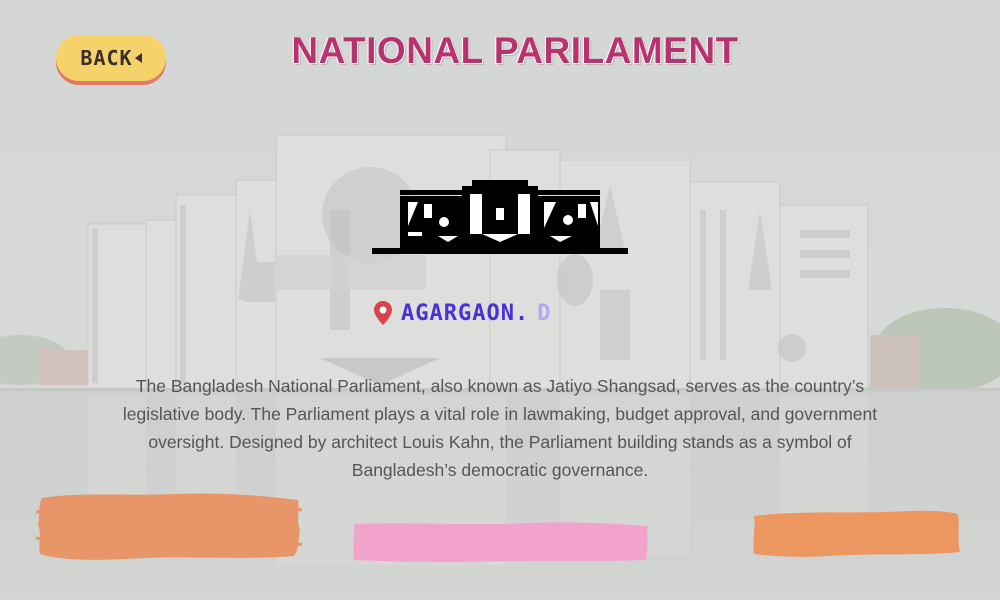  I want to click on parliament-building-icon, so click(500, 217).